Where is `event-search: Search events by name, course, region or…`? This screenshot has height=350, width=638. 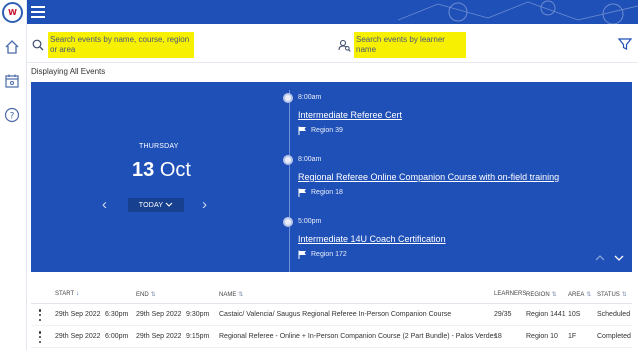
event-search: Search events by name, course, region or… is located at coordinates (181, 45).